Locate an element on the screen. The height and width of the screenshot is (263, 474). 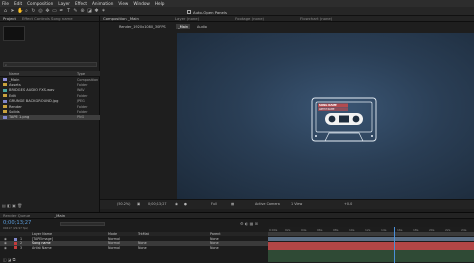
column-parent: Parent is located at coordinates (215, 234).